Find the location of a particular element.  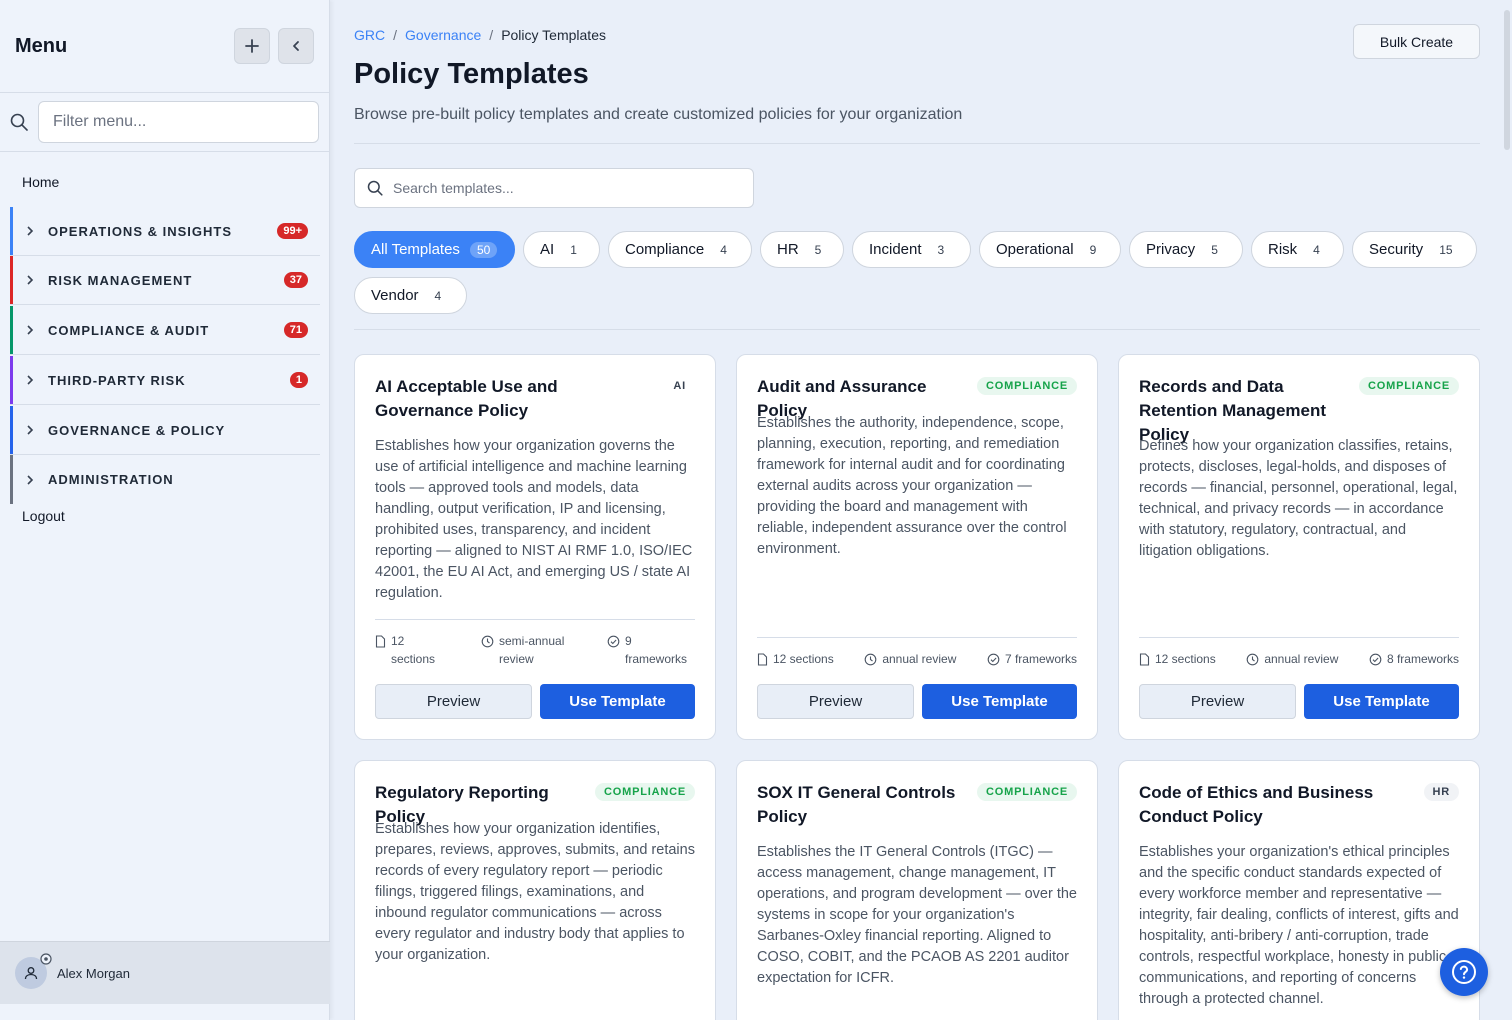

avatar is located at coordinates (33, 971).